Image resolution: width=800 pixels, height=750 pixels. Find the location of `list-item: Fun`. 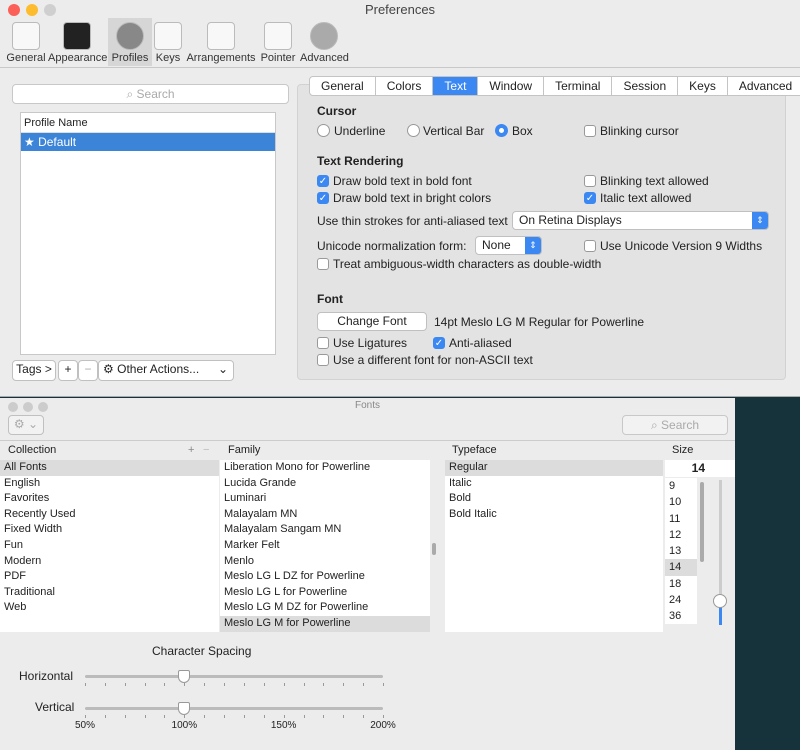

list-item: Fun is located at coordinates (109, 546).